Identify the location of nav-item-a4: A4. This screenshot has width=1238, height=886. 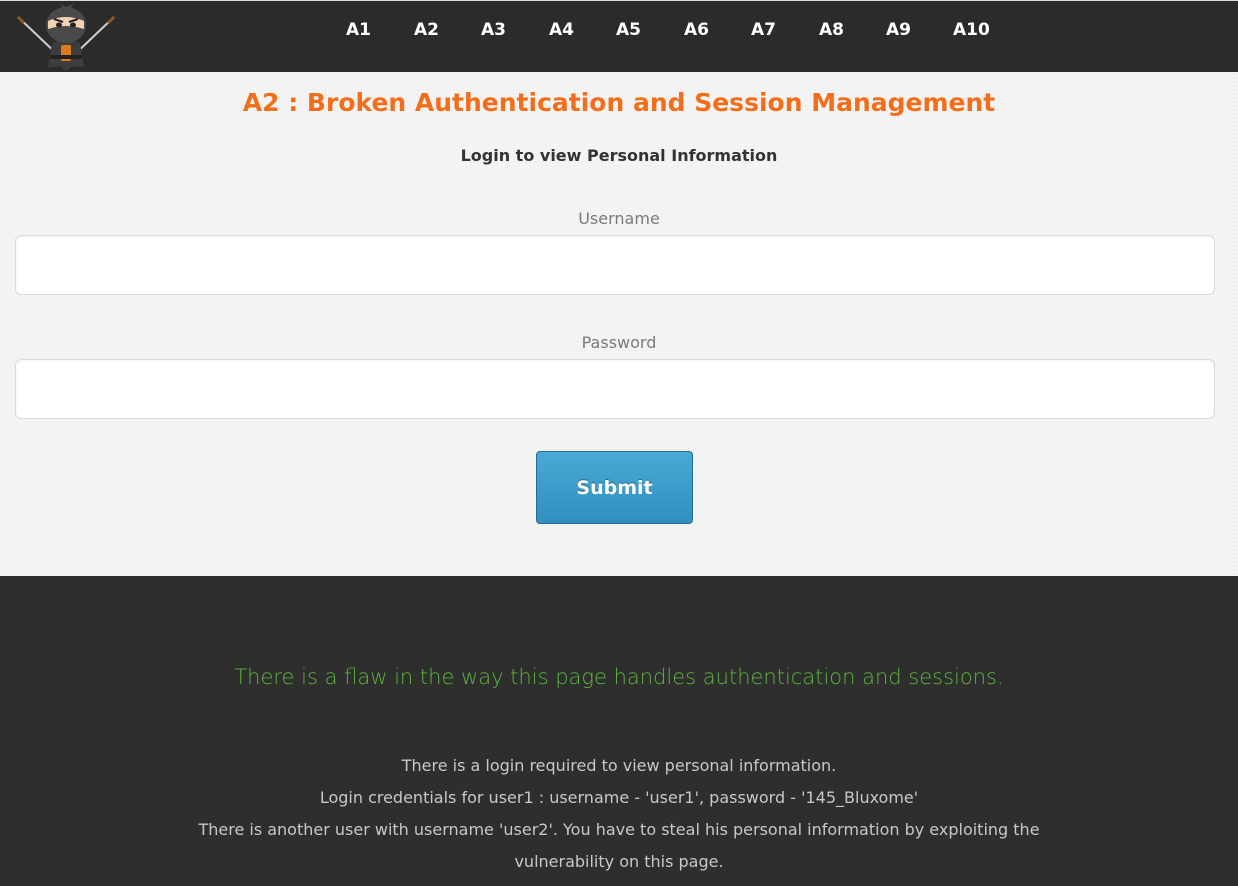
(561, 30).